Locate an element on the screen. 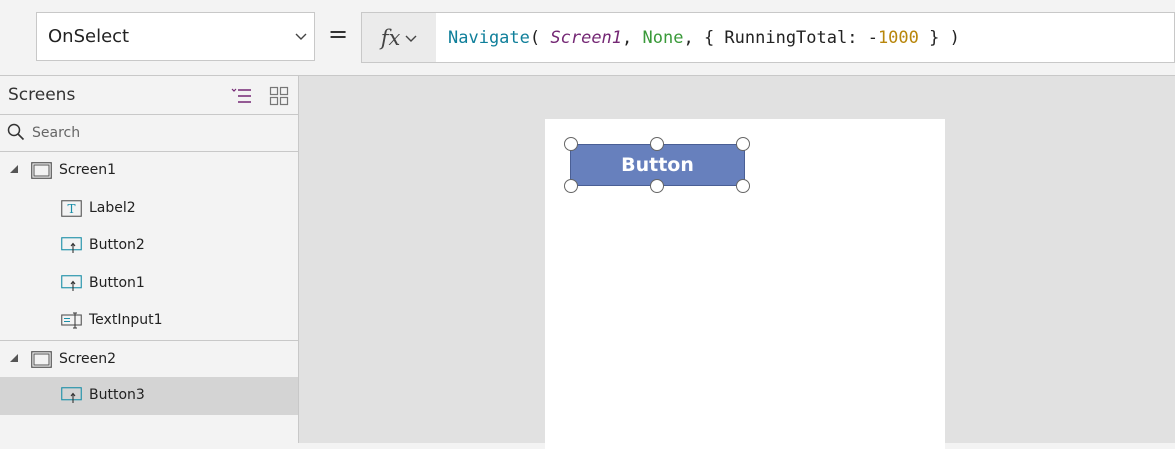 The width and height of the screenshot is (1175, 449). formula-function: Navigate is located at coordinates (489, 37).